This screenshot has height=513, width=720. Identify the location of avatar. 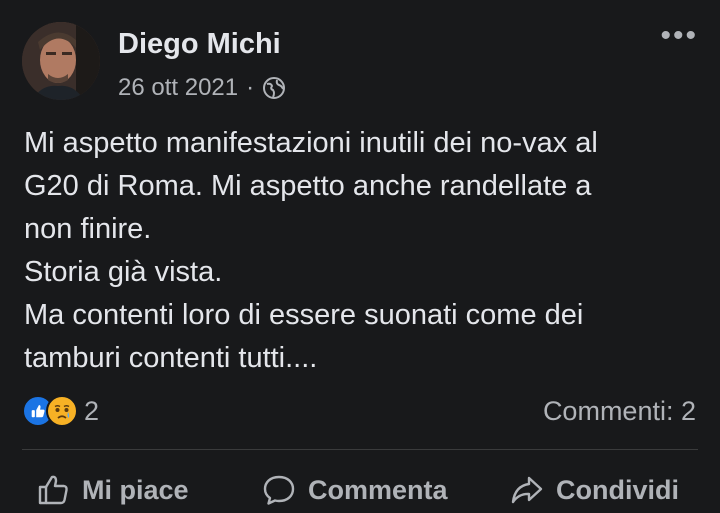
(61, 61).